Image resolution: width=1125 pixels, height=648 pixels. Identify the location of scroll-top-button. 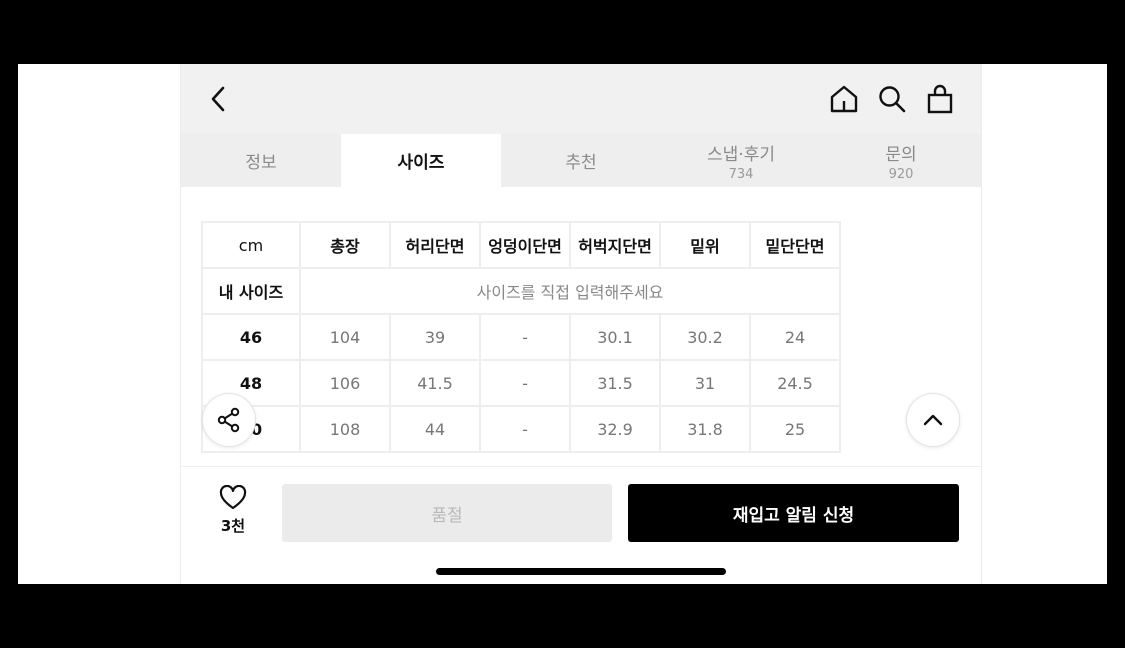
(933, 420).